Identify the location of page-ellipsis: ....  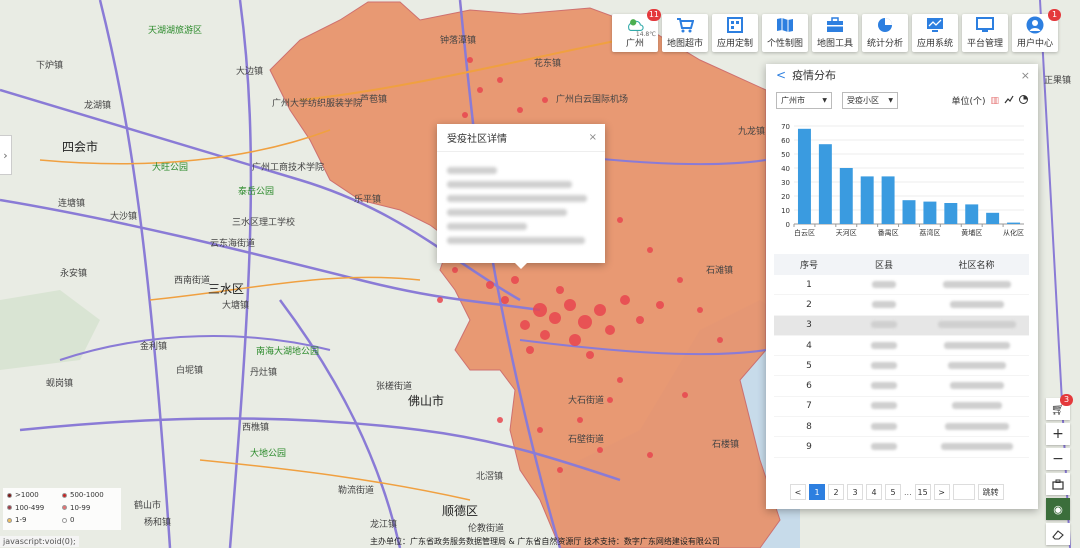
(908, 492).